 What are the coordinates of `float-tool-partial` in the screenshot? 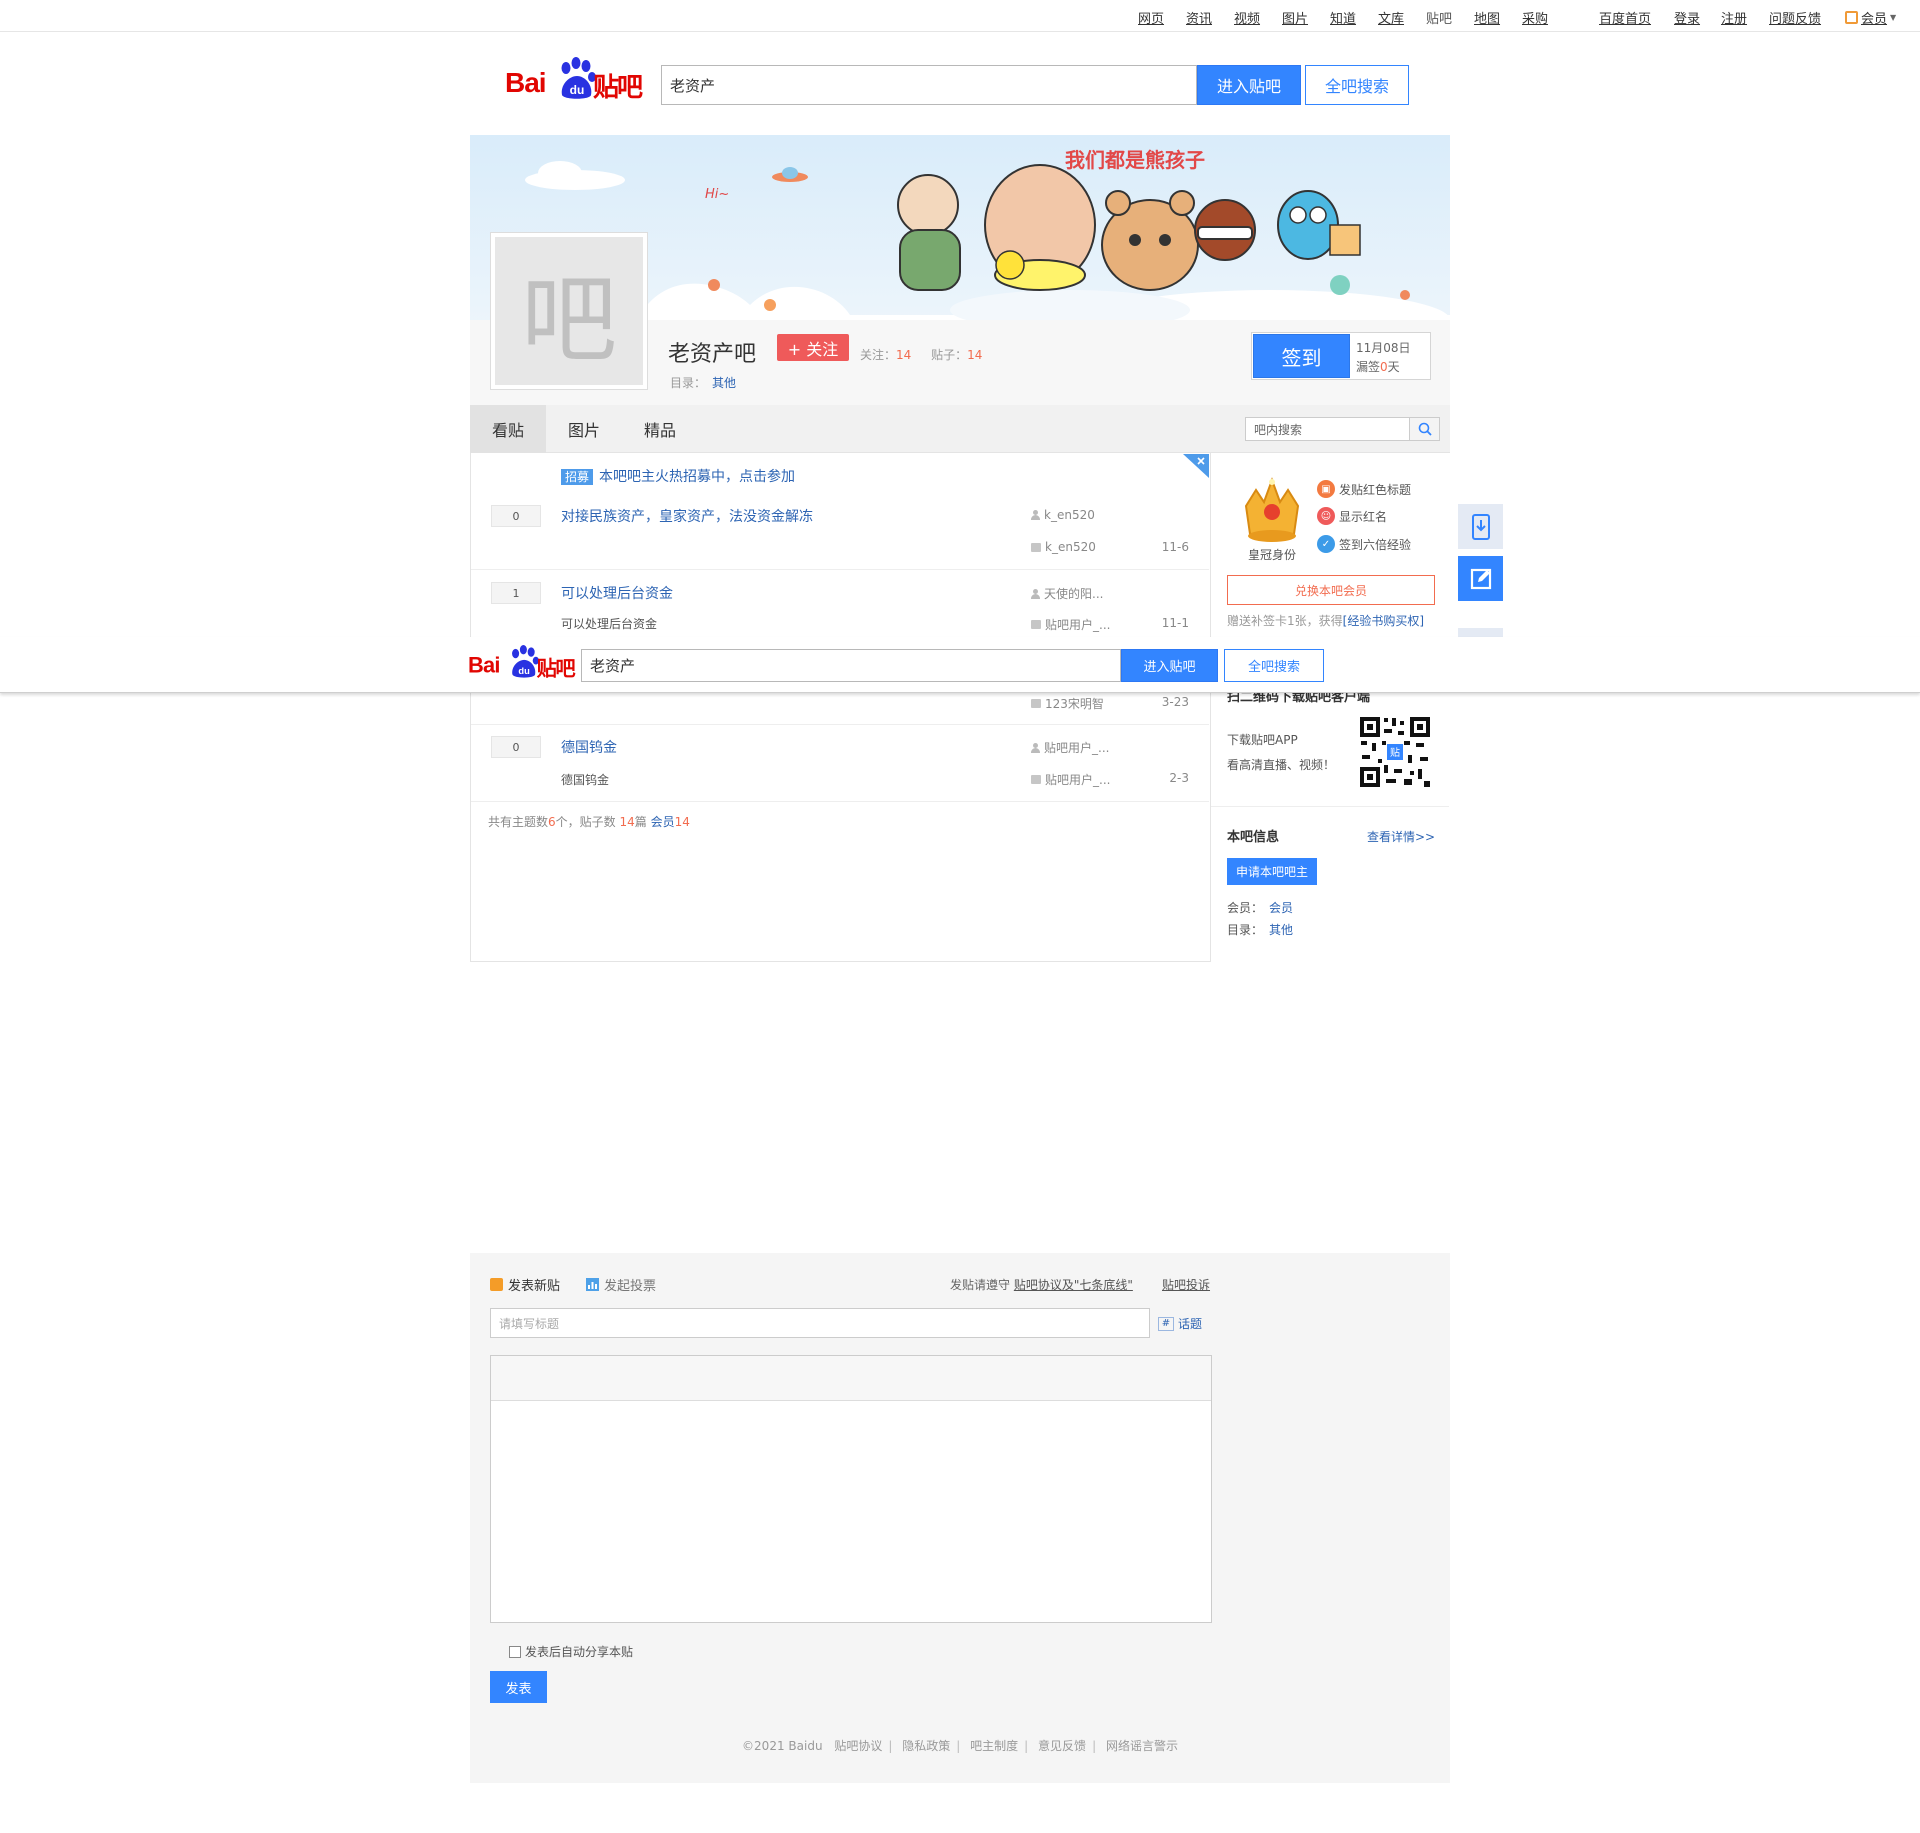 It's located at (1480, 632).